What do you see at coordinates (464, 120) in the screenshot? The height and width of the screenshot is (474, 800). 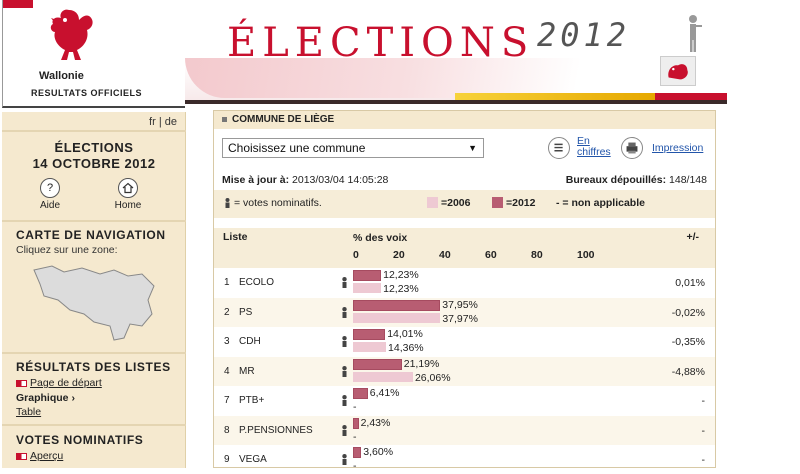 I see `commune-header: COMMUNE DE LIÈGE` at bounding box center [464, 120].